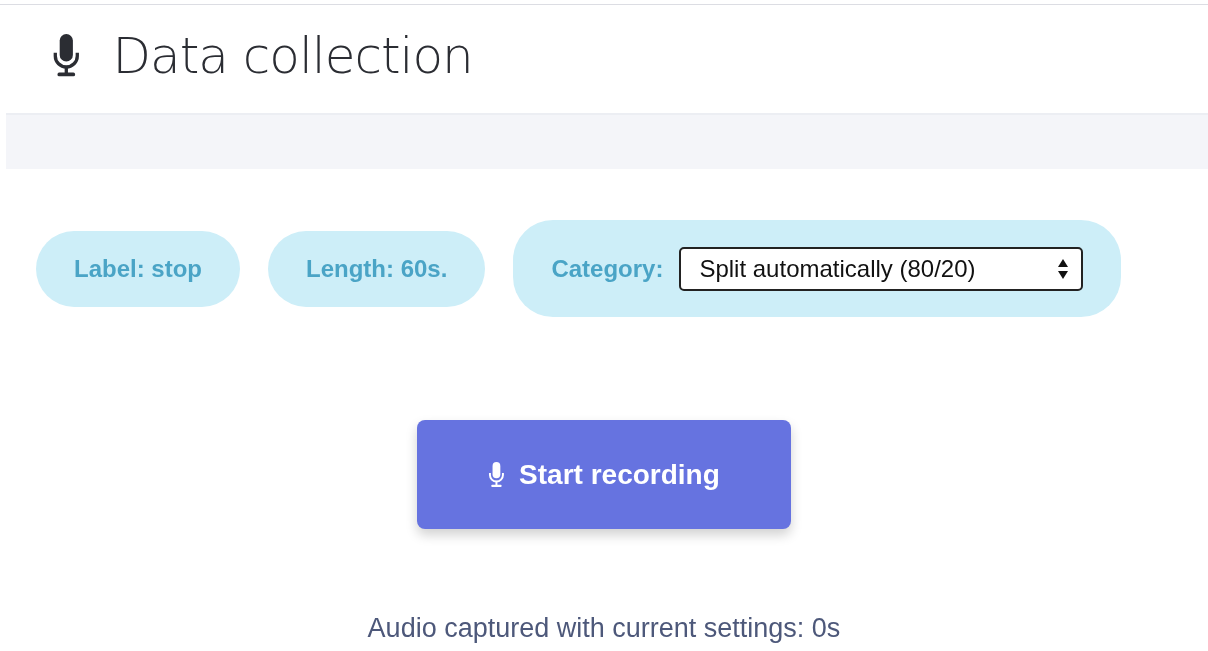 This screenshot has width=1208, height=651. What do you see at coordinates (604, 628) in the screenshot?
I see `status-text: Audio captured with current settings: 0s` at bounding box center [604, 628].